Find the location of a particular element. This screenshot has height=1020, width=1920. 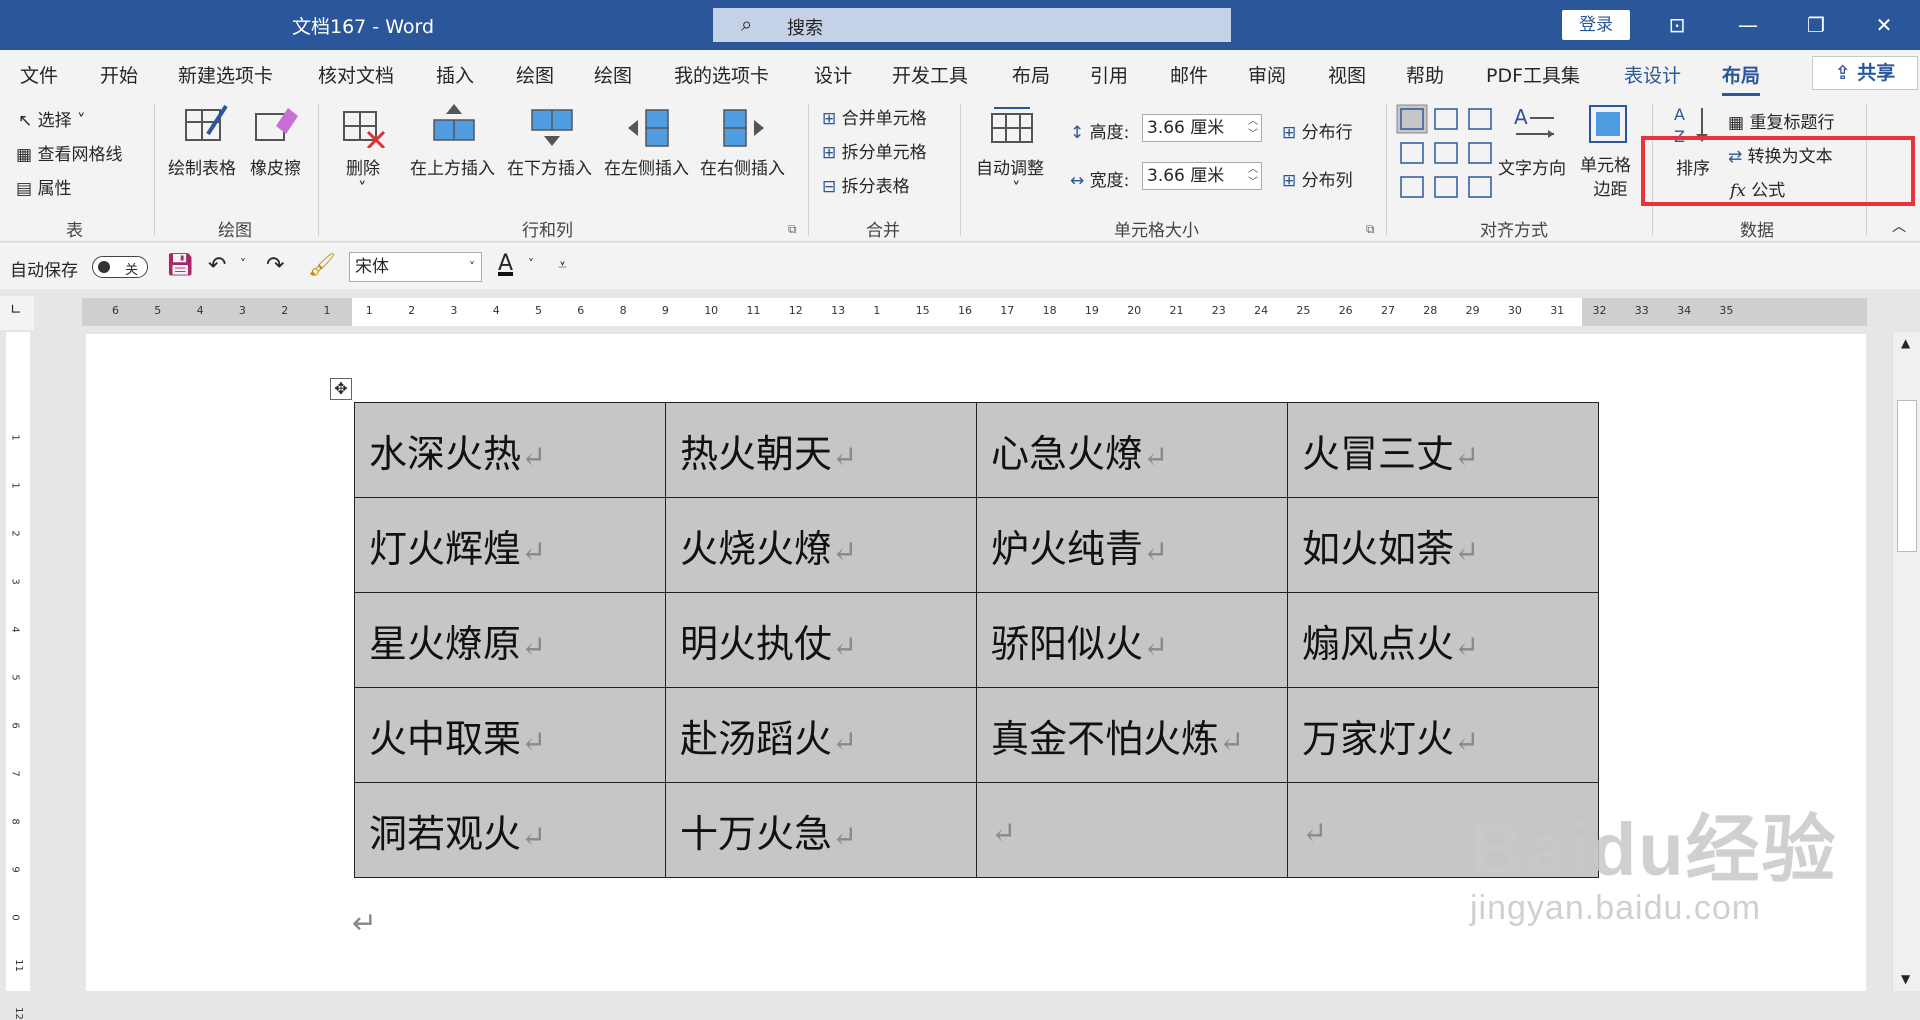

tab-selector-icon: ∟ is located at coordinates (17, 313).